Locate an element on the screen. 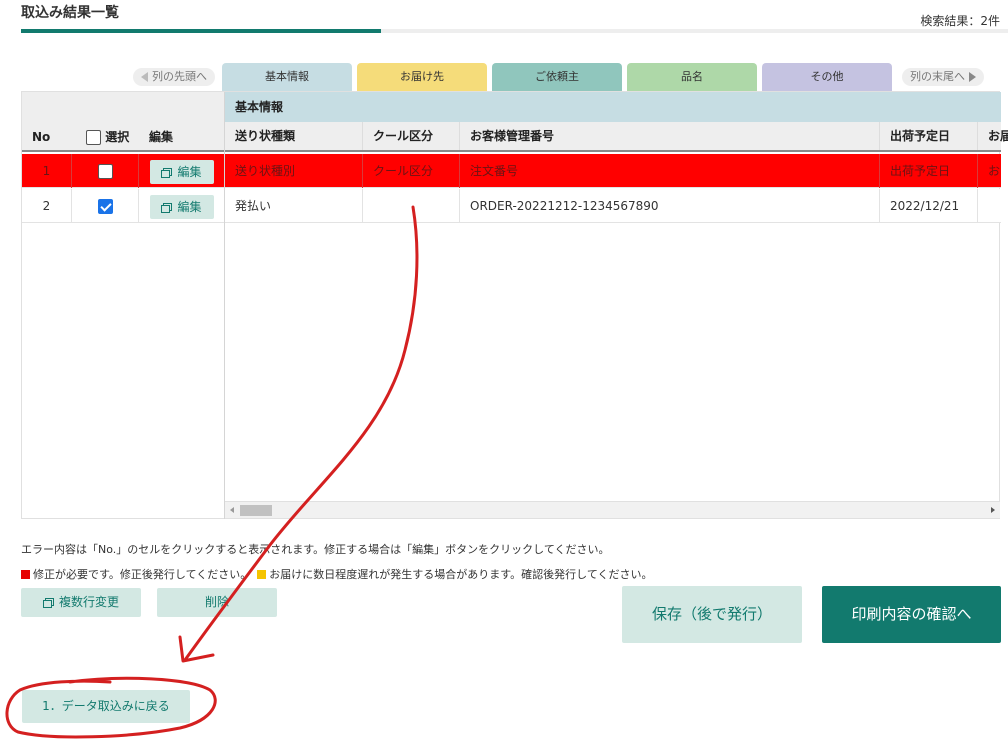  cell-ship-date: 出荷予定日 is located at coordinates (929, 171).